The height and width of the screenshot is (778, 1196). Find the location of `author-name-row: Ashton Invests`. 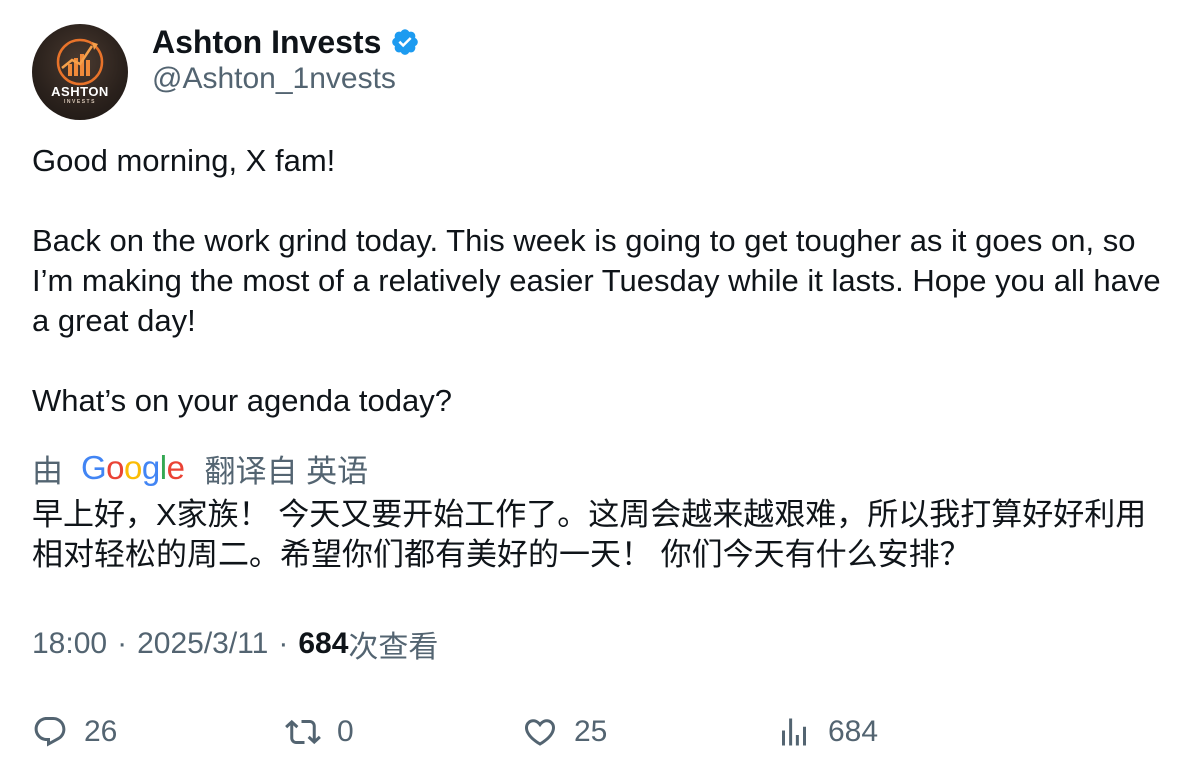

author-name-row: Ashton Invests is located at coordinates (286, 42).